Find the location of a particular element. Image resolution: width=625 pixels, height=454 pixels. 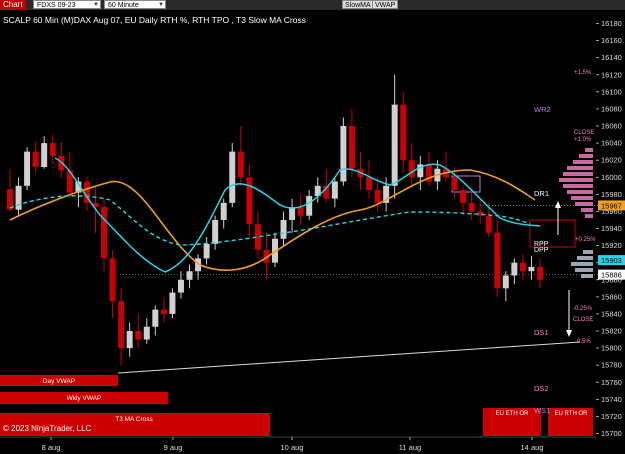

price-axis-label: 16160 is located at coordinates (611, 40).